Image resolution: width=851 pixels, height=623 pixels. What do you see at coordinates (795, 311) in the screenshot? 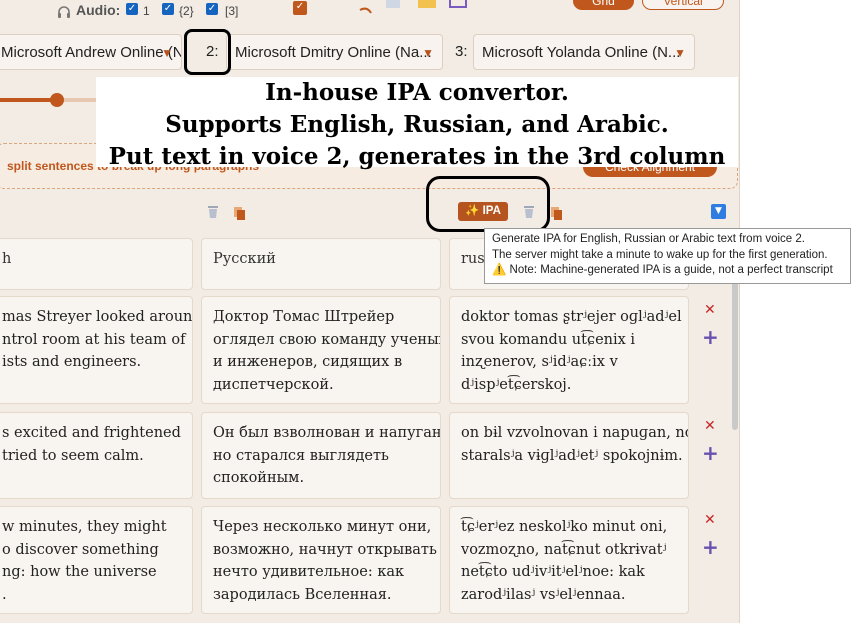
I see `outer-background` at bounding box center [795, 311].